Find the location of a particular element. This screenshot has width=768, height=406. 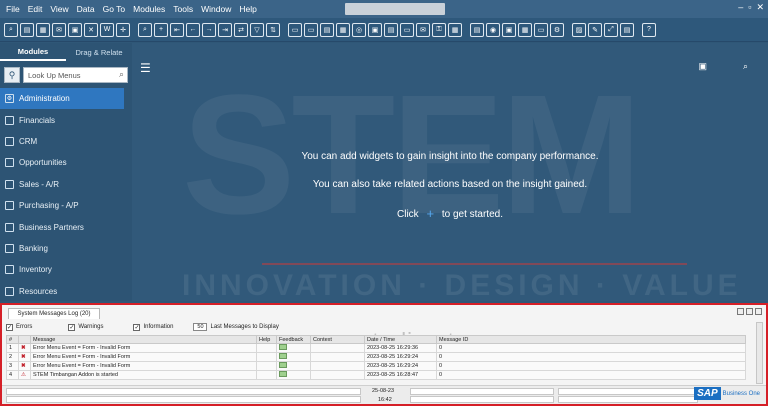

email-icon: ✉ is located at coordinates (59, 29).